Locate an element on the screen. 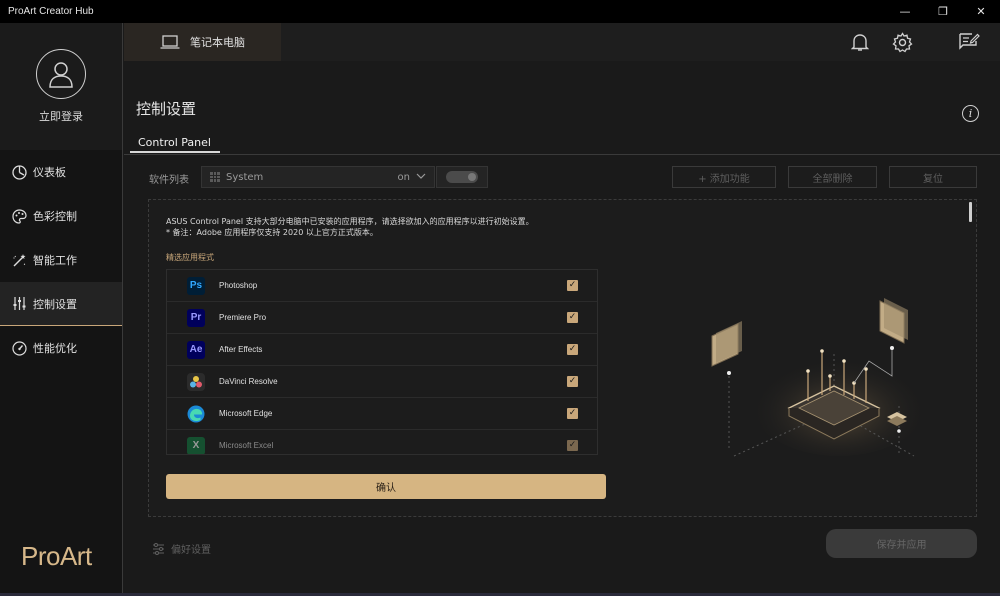  sidebar-item-color-control: 色彩控制 is located at coordinates (61, 216).